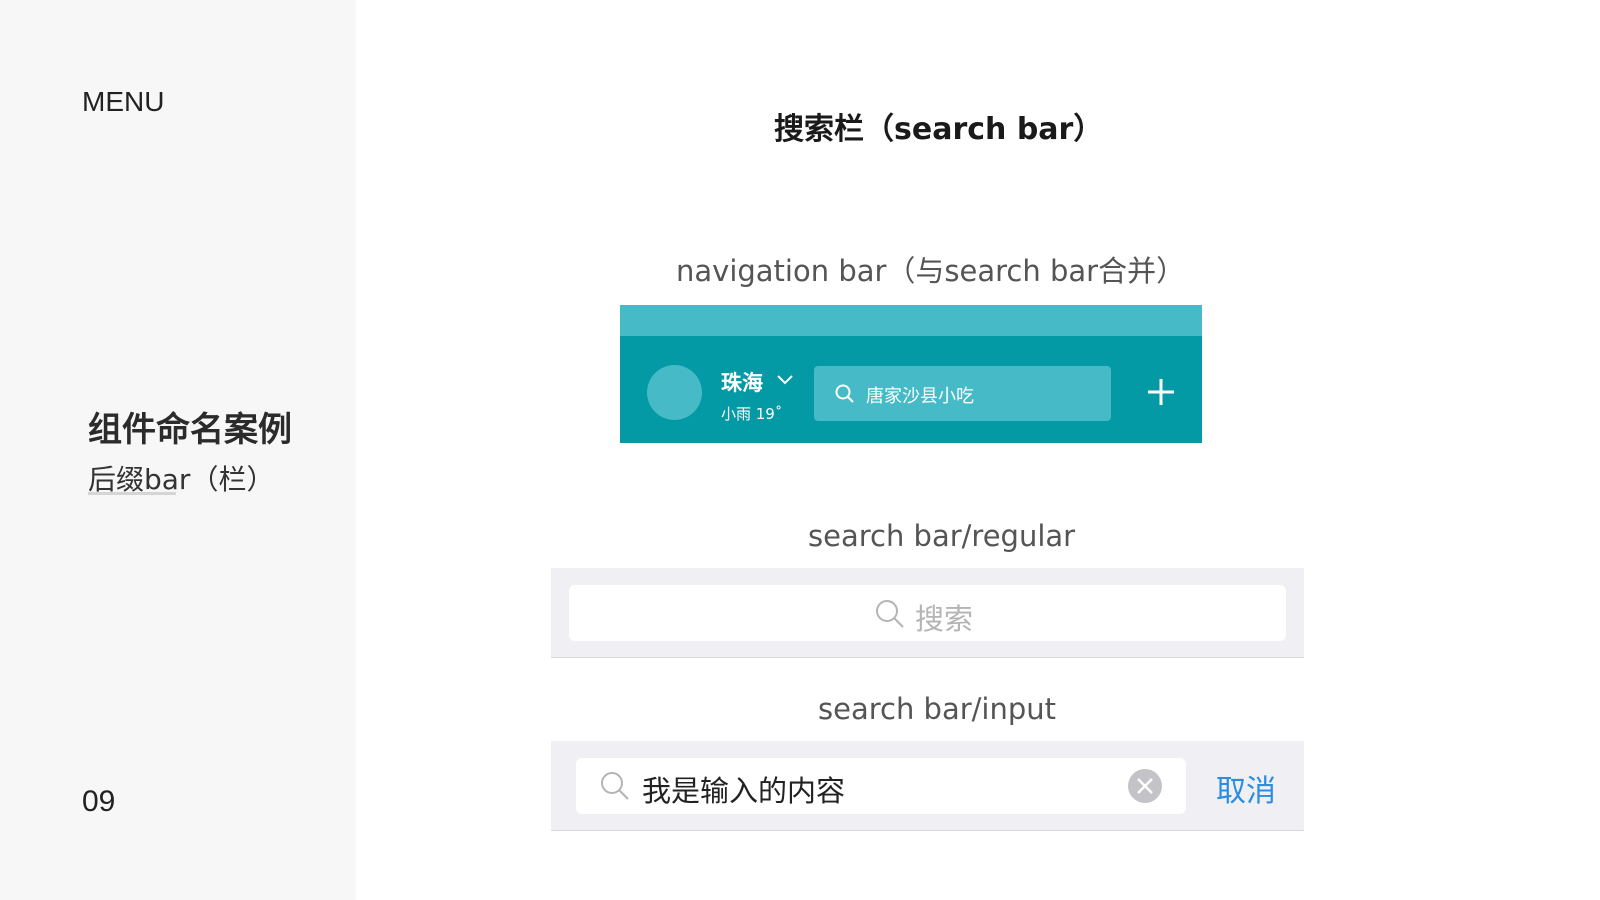 The image size is (1600, 900). I want to click on page-title: 搜索栏（search bar）, so click(939, 129).